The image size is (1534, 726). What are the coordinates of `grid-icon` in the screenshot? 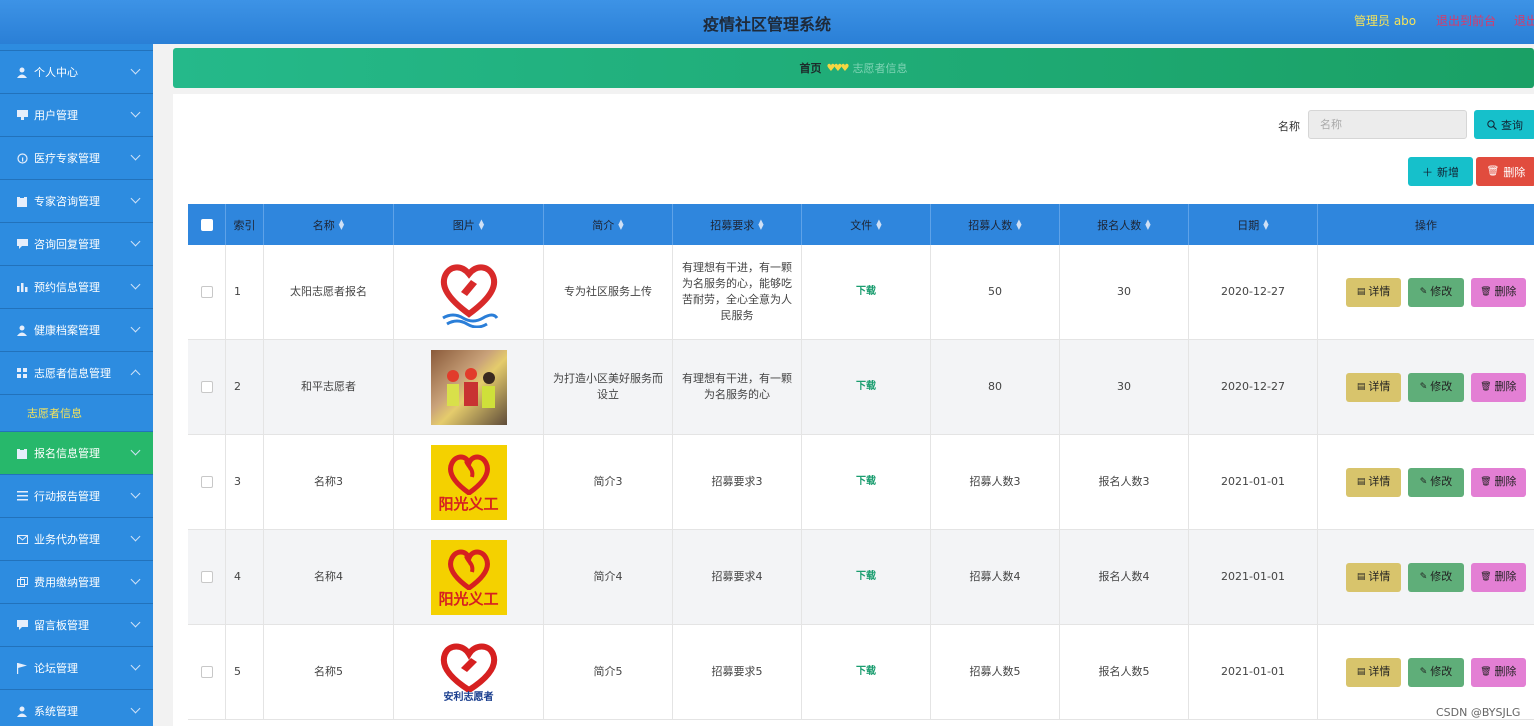 It's located at (22, 373).